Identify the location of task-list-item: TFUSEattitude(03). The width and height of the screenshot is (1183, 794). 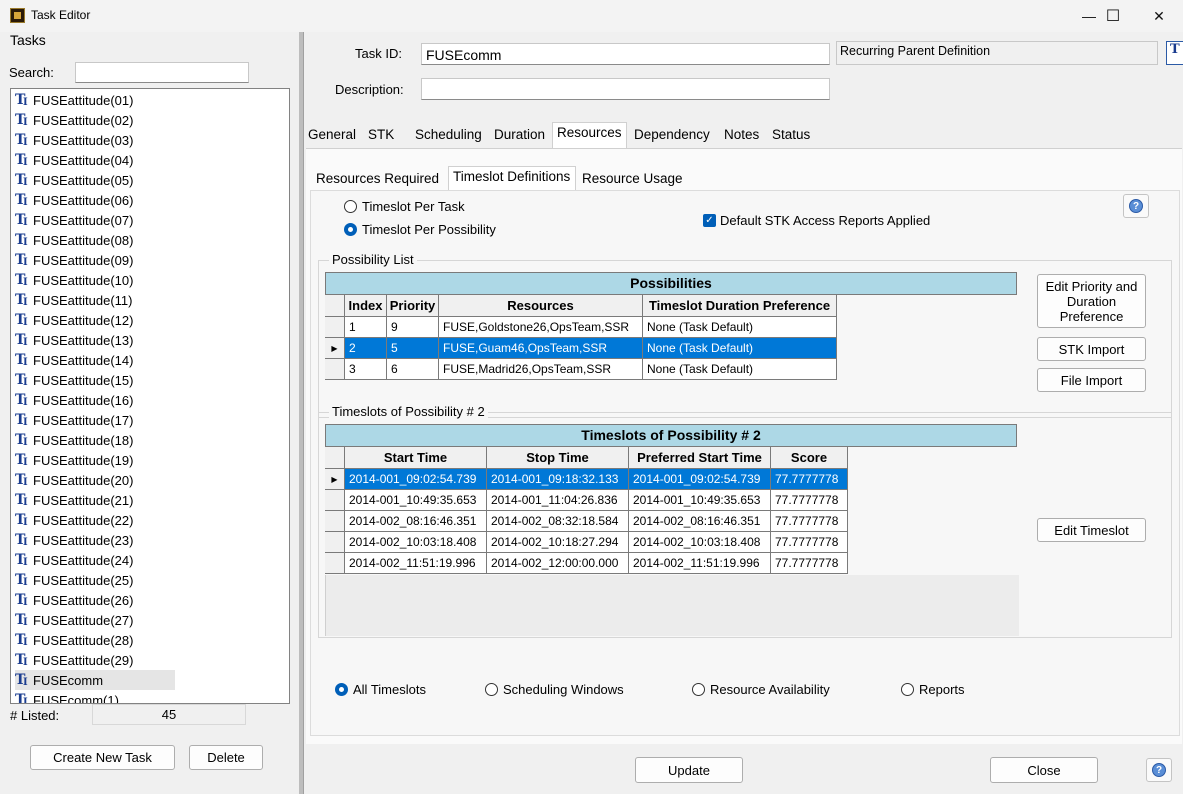
(74, 140).